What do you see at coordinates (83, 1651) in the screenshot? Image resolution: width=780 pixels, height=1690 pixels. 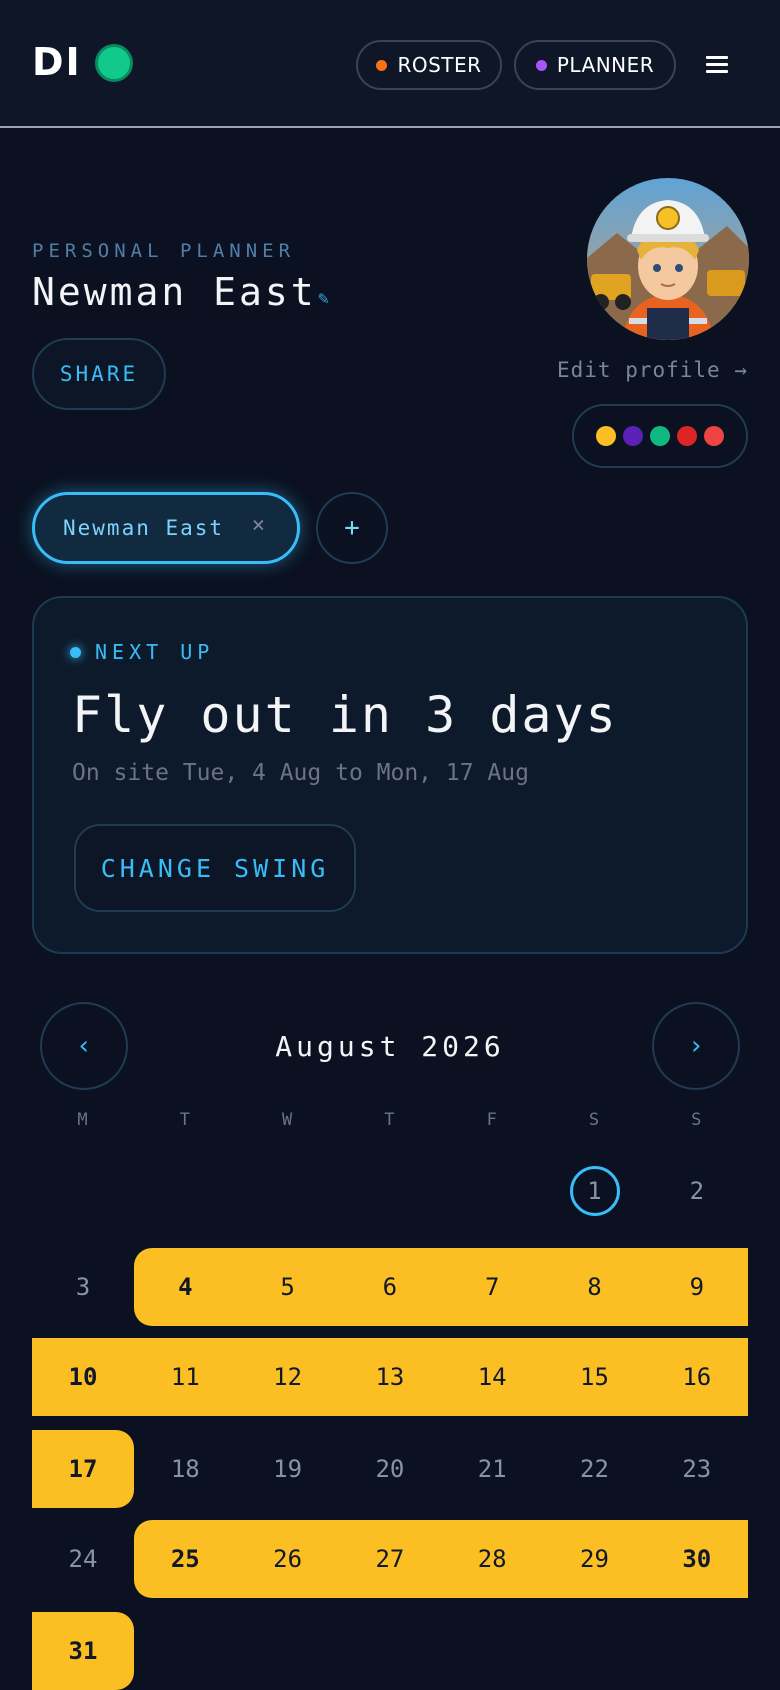 I see `calendar-day: 31` at bounding box center [83, 1651].